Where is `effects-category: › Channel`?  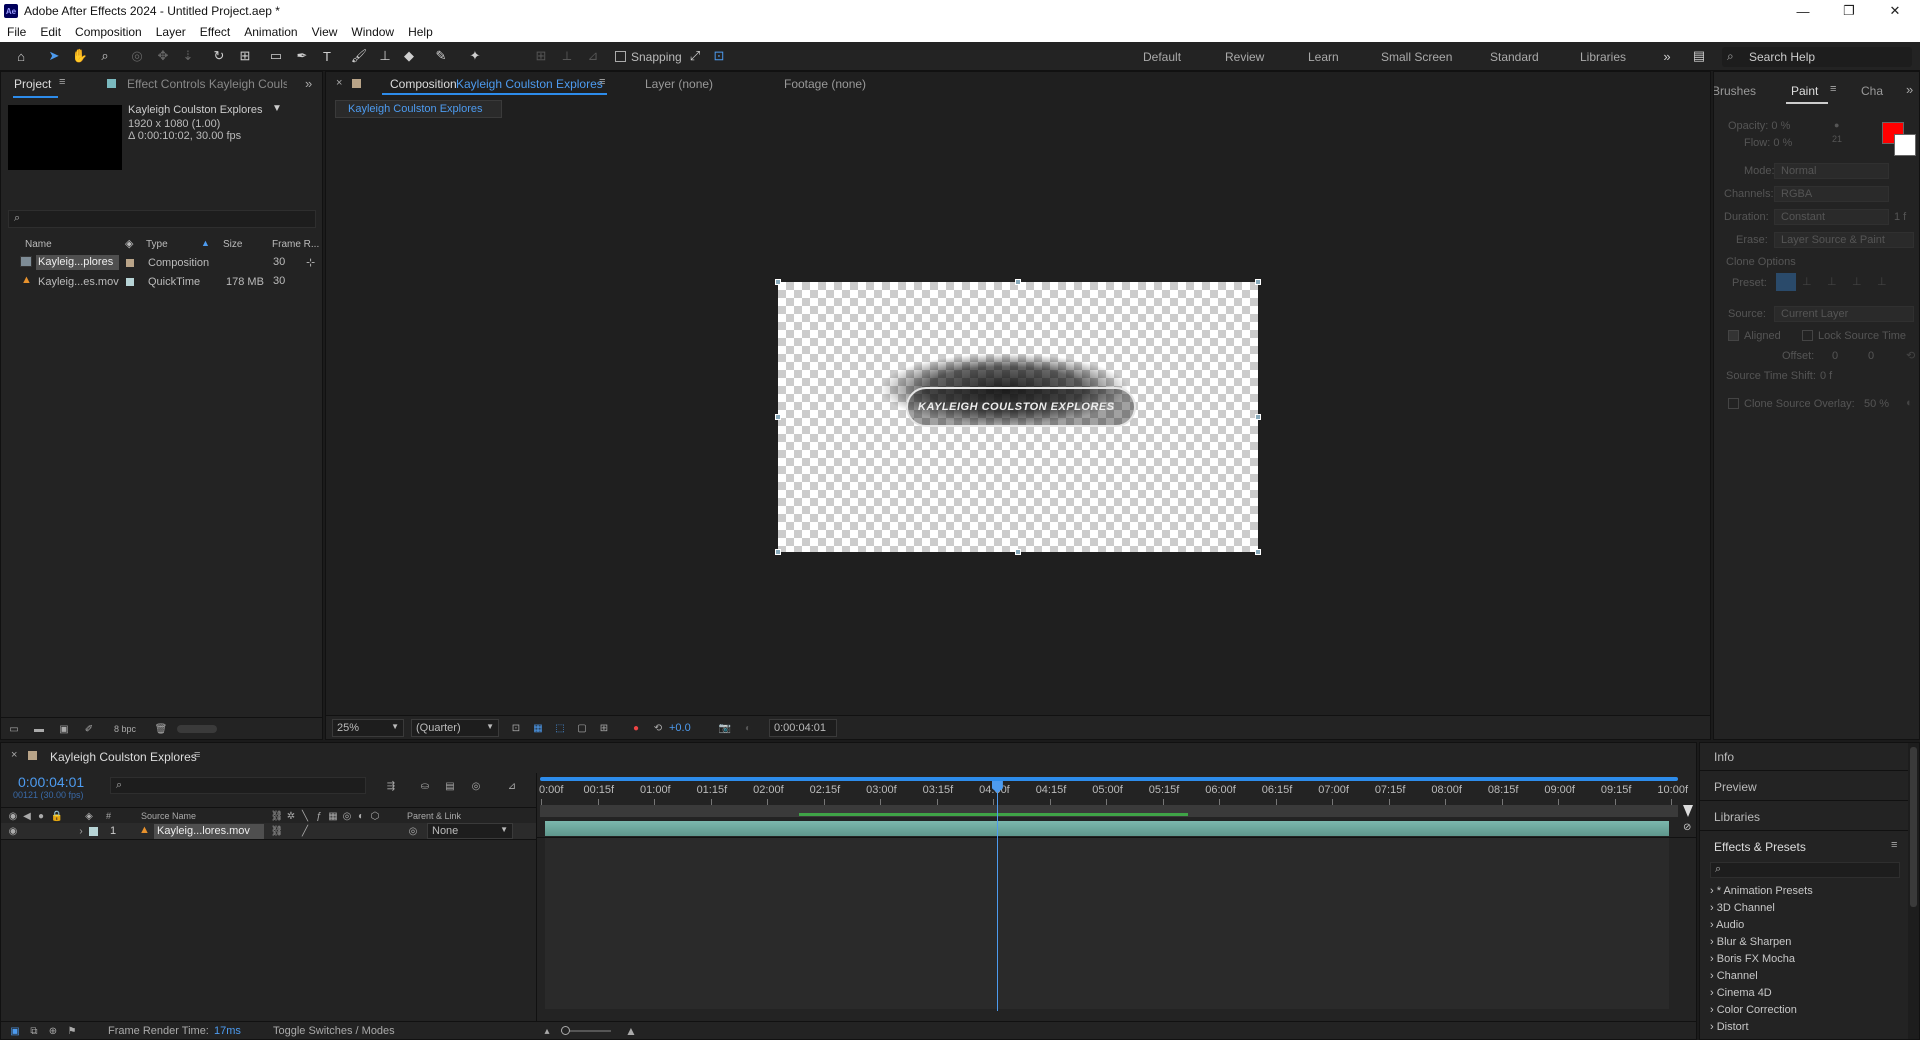 effects-category: › Channel is located at coordinates (1734, 976).